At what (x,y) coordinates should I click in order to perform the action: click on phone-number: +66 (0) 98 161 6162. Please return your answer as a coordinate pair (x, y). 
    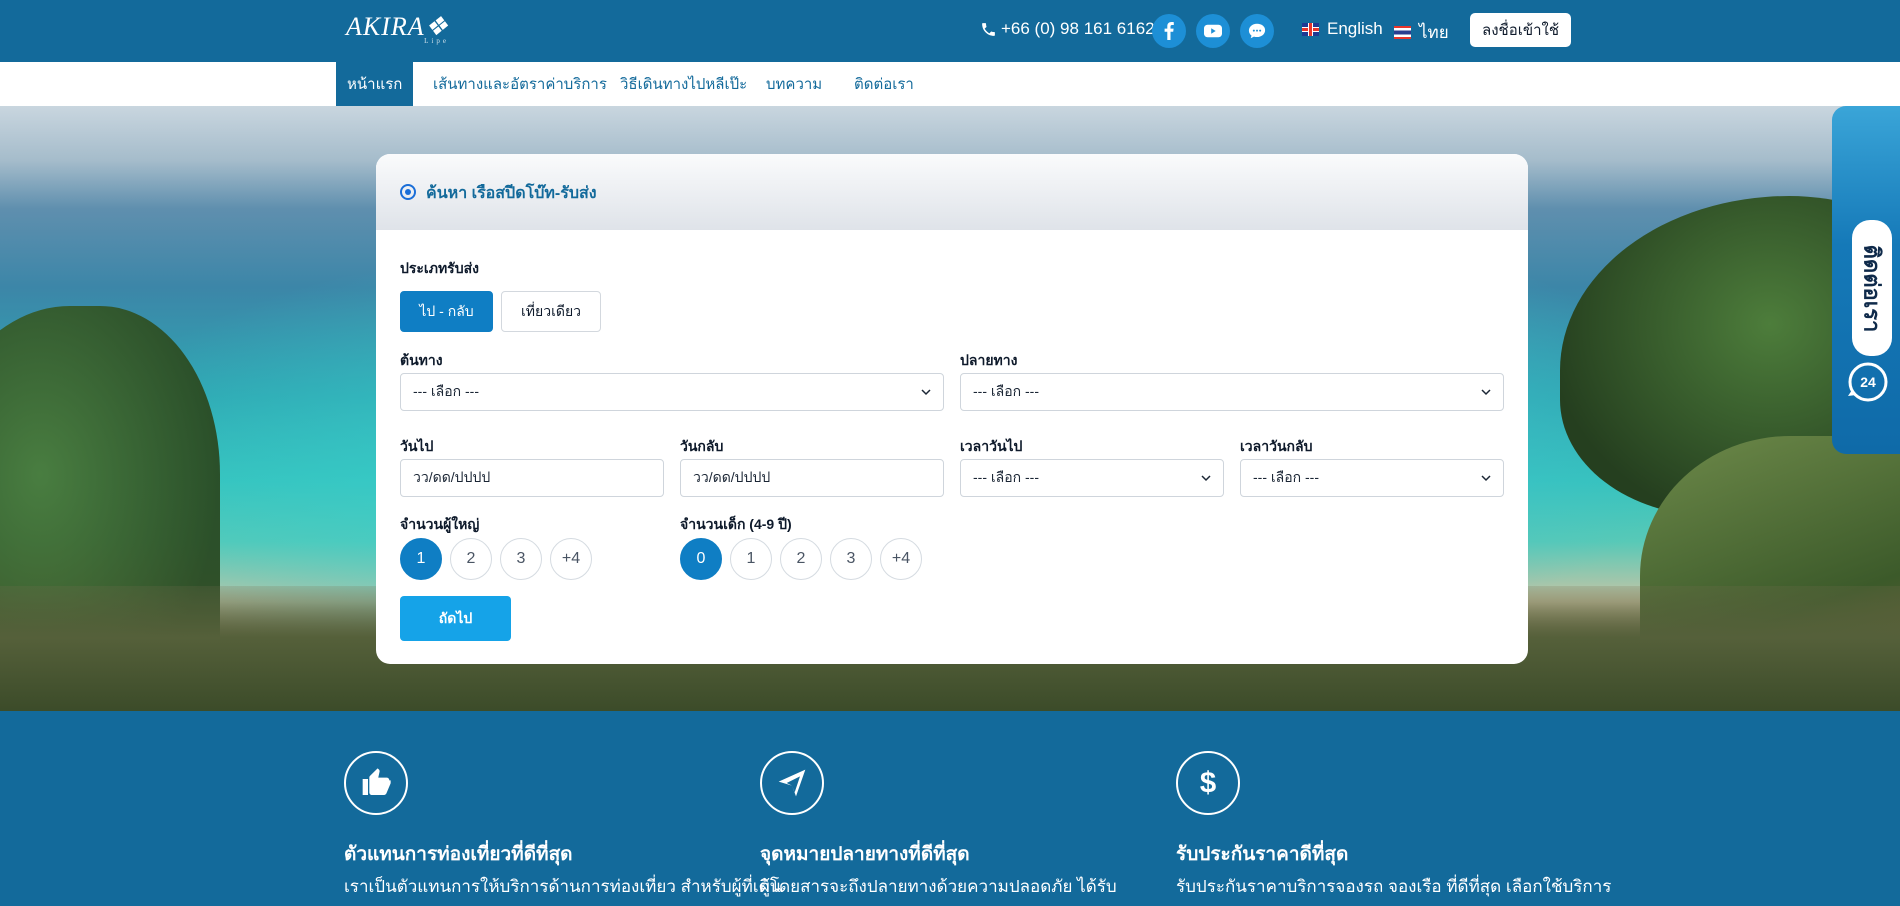
    Looking at the image, I should click on (1078, 28).